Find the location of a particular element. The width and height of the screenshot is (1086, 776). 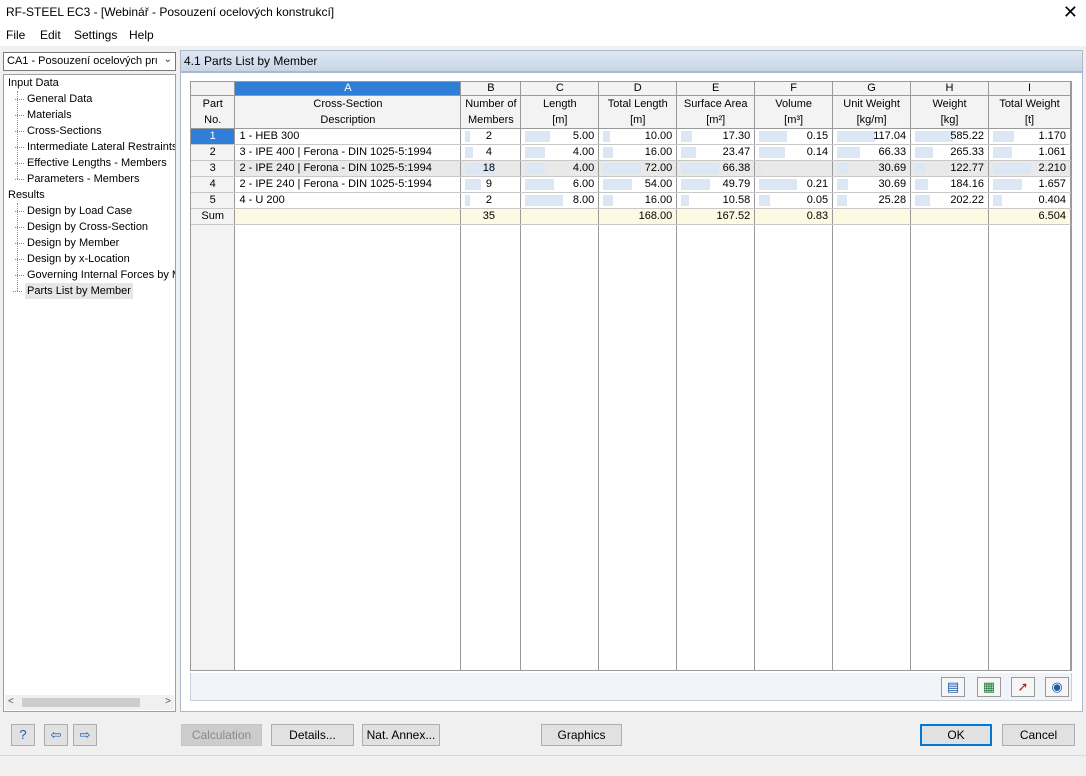

scroll-thumb is located at coordinates (81, 702).